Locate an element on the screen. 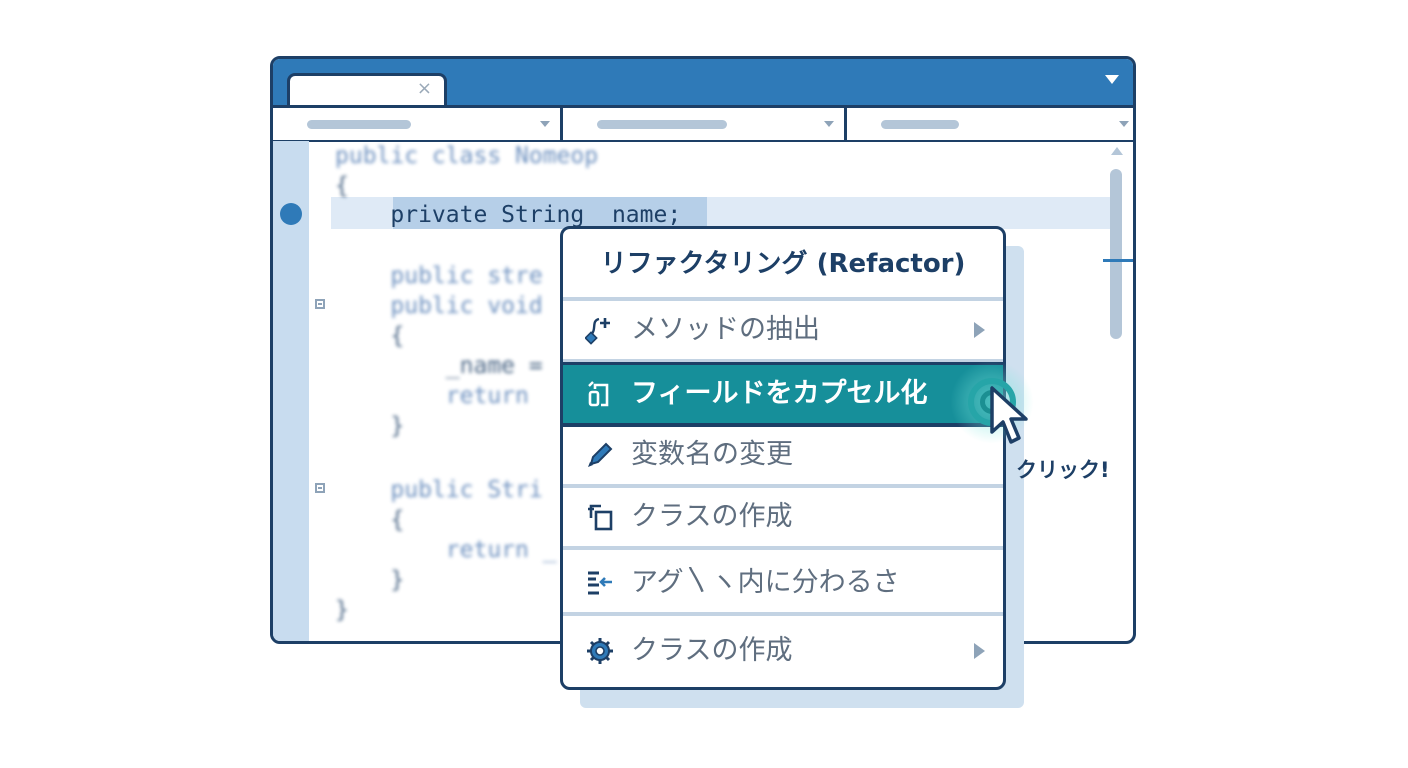 This screenshot has height=768, width=1408. scroll-up-icon is located at coordinates (1117, 151).